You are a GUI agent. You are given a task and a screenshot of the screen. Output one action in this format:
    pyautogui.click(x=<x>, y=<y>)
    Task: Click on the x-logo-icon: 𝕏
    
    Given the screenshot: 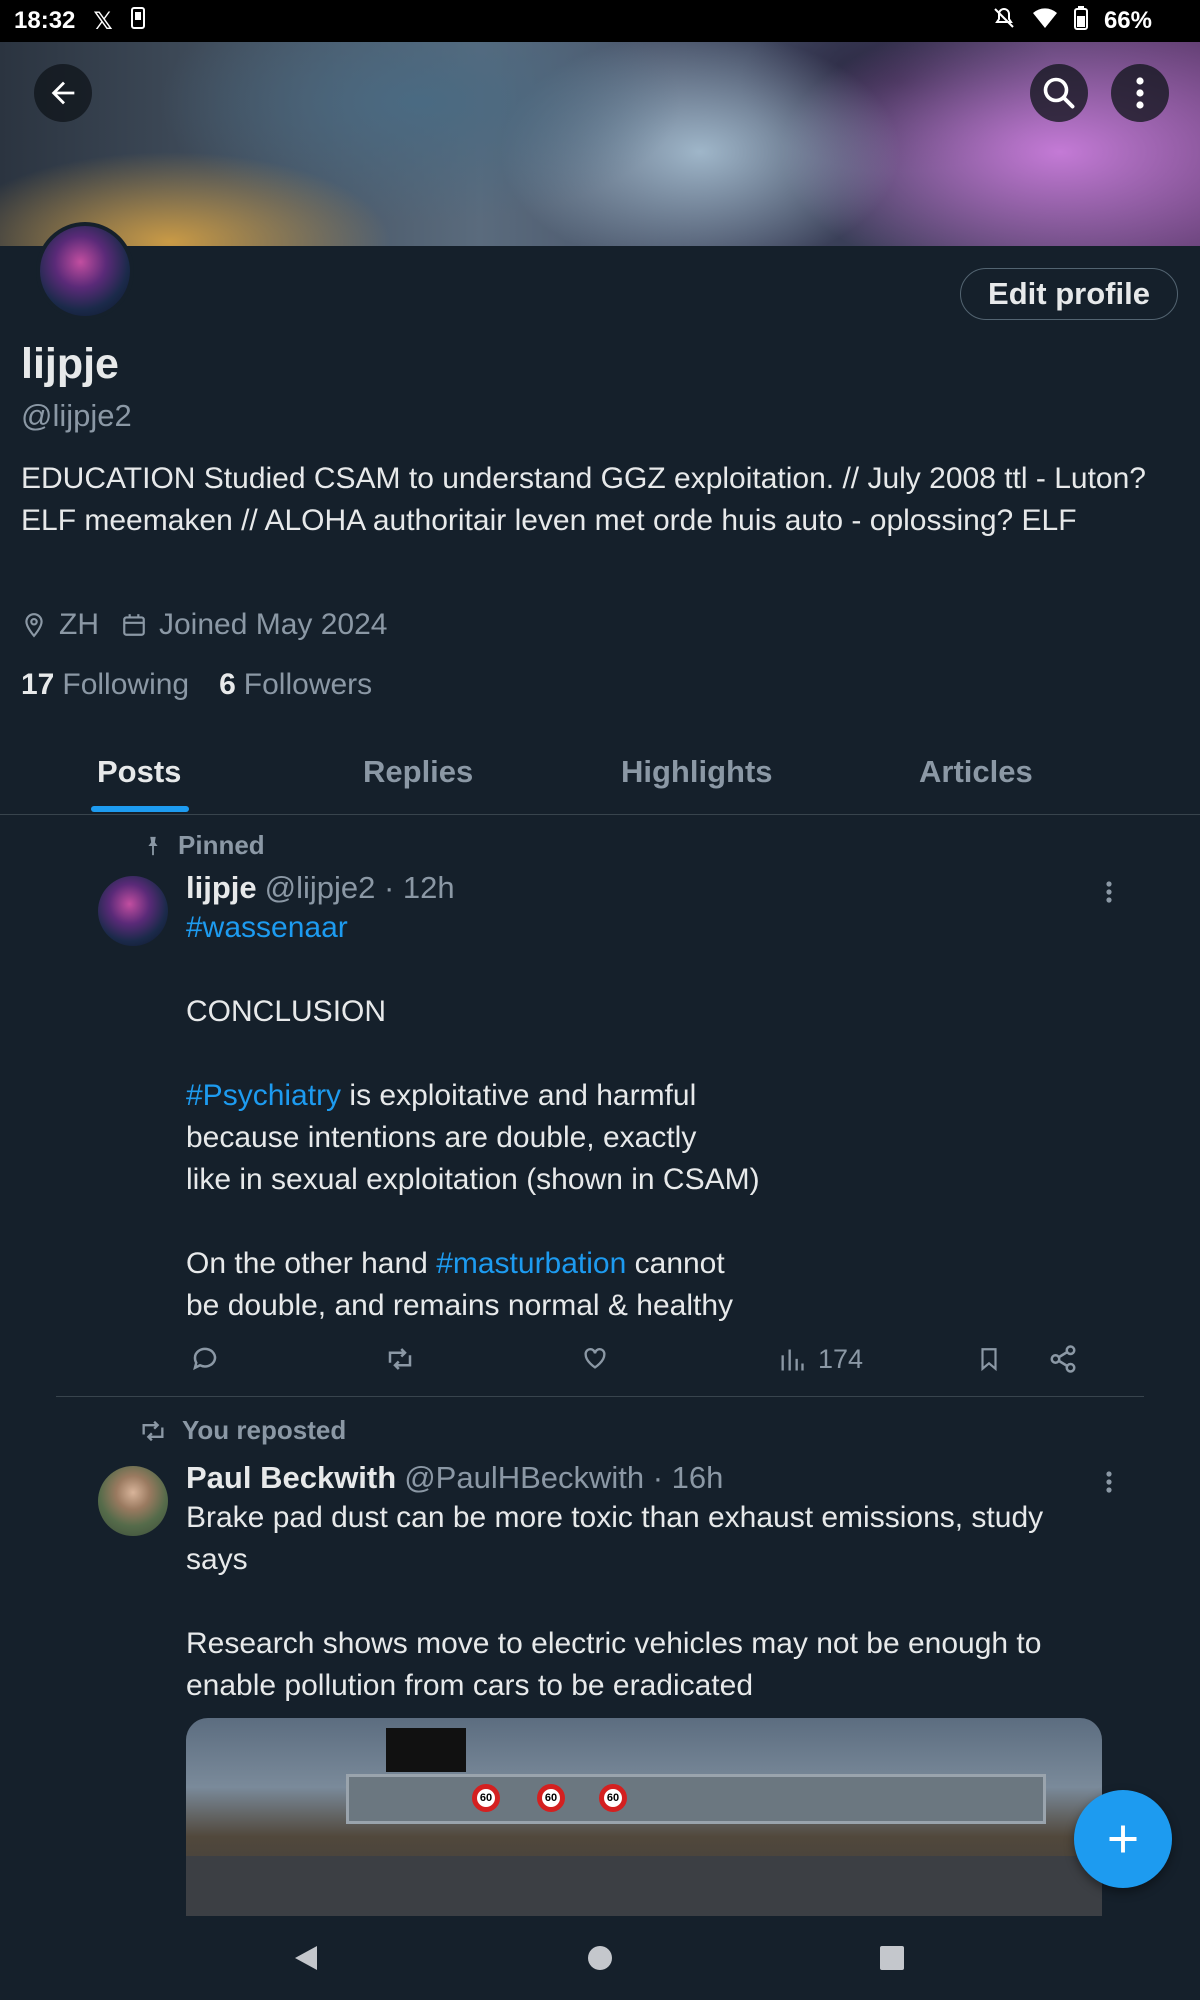 What is the action you would take?
    pyautogui.click(x=103, y=21)
    